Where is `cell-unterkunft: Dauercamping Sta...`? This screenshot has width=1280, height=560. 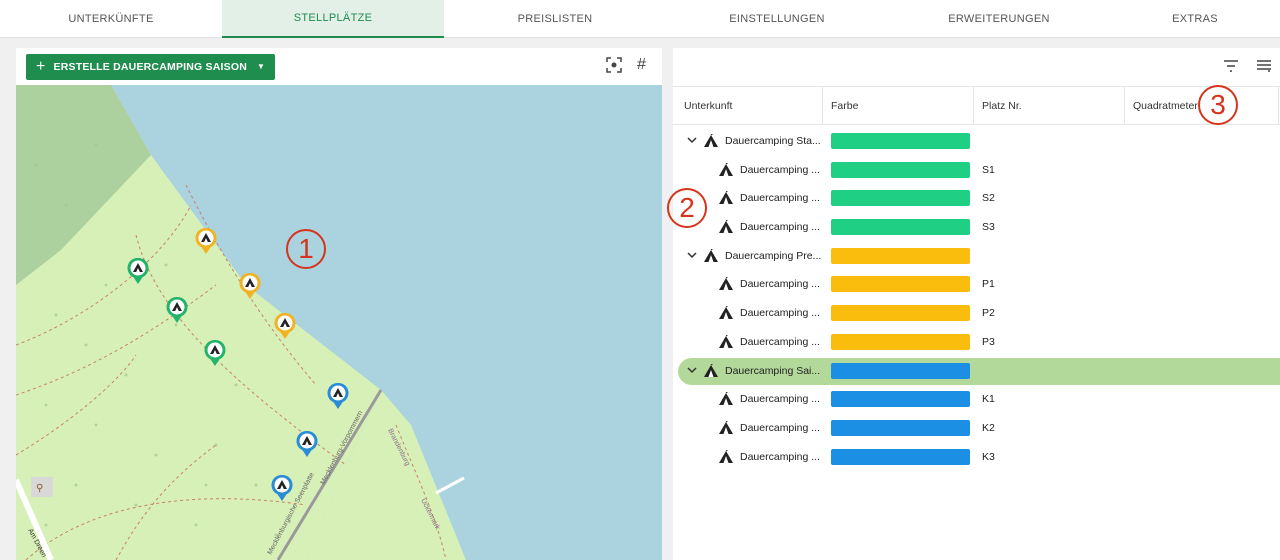 cell-unterkunft: Dauercamping Sta... is located at coordinates (762, 141).